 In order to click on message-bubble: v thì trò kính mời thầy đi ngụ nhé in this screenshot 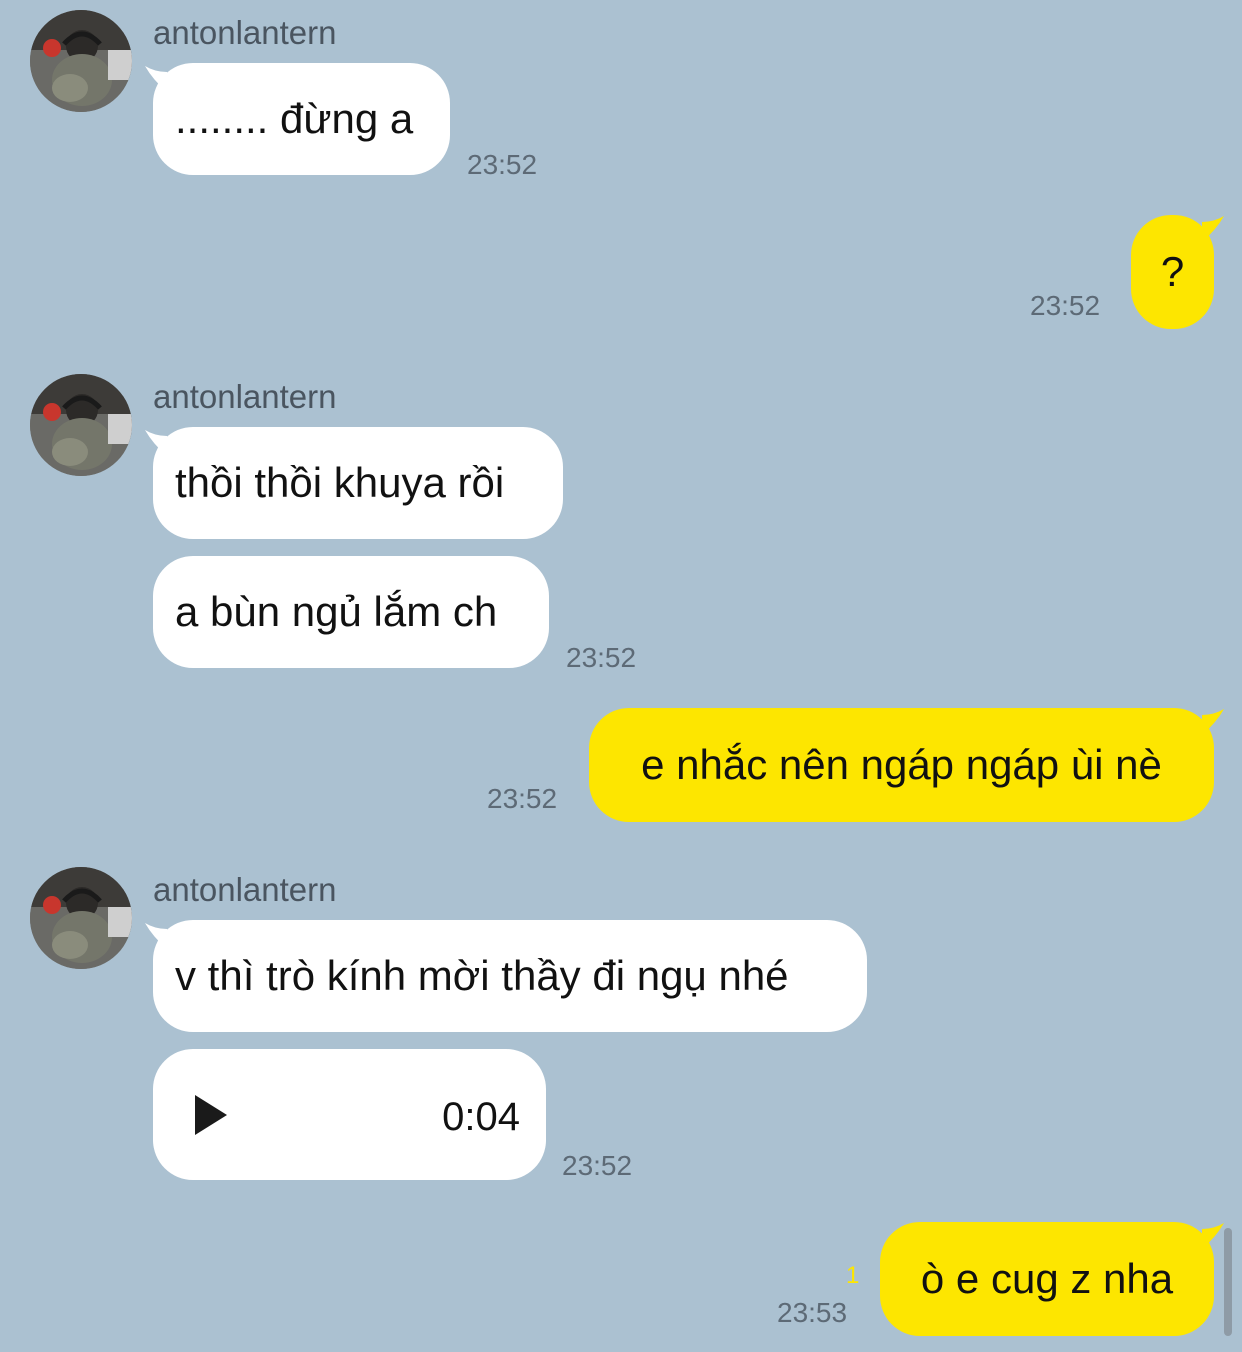, I will do `click(510, 976)`.